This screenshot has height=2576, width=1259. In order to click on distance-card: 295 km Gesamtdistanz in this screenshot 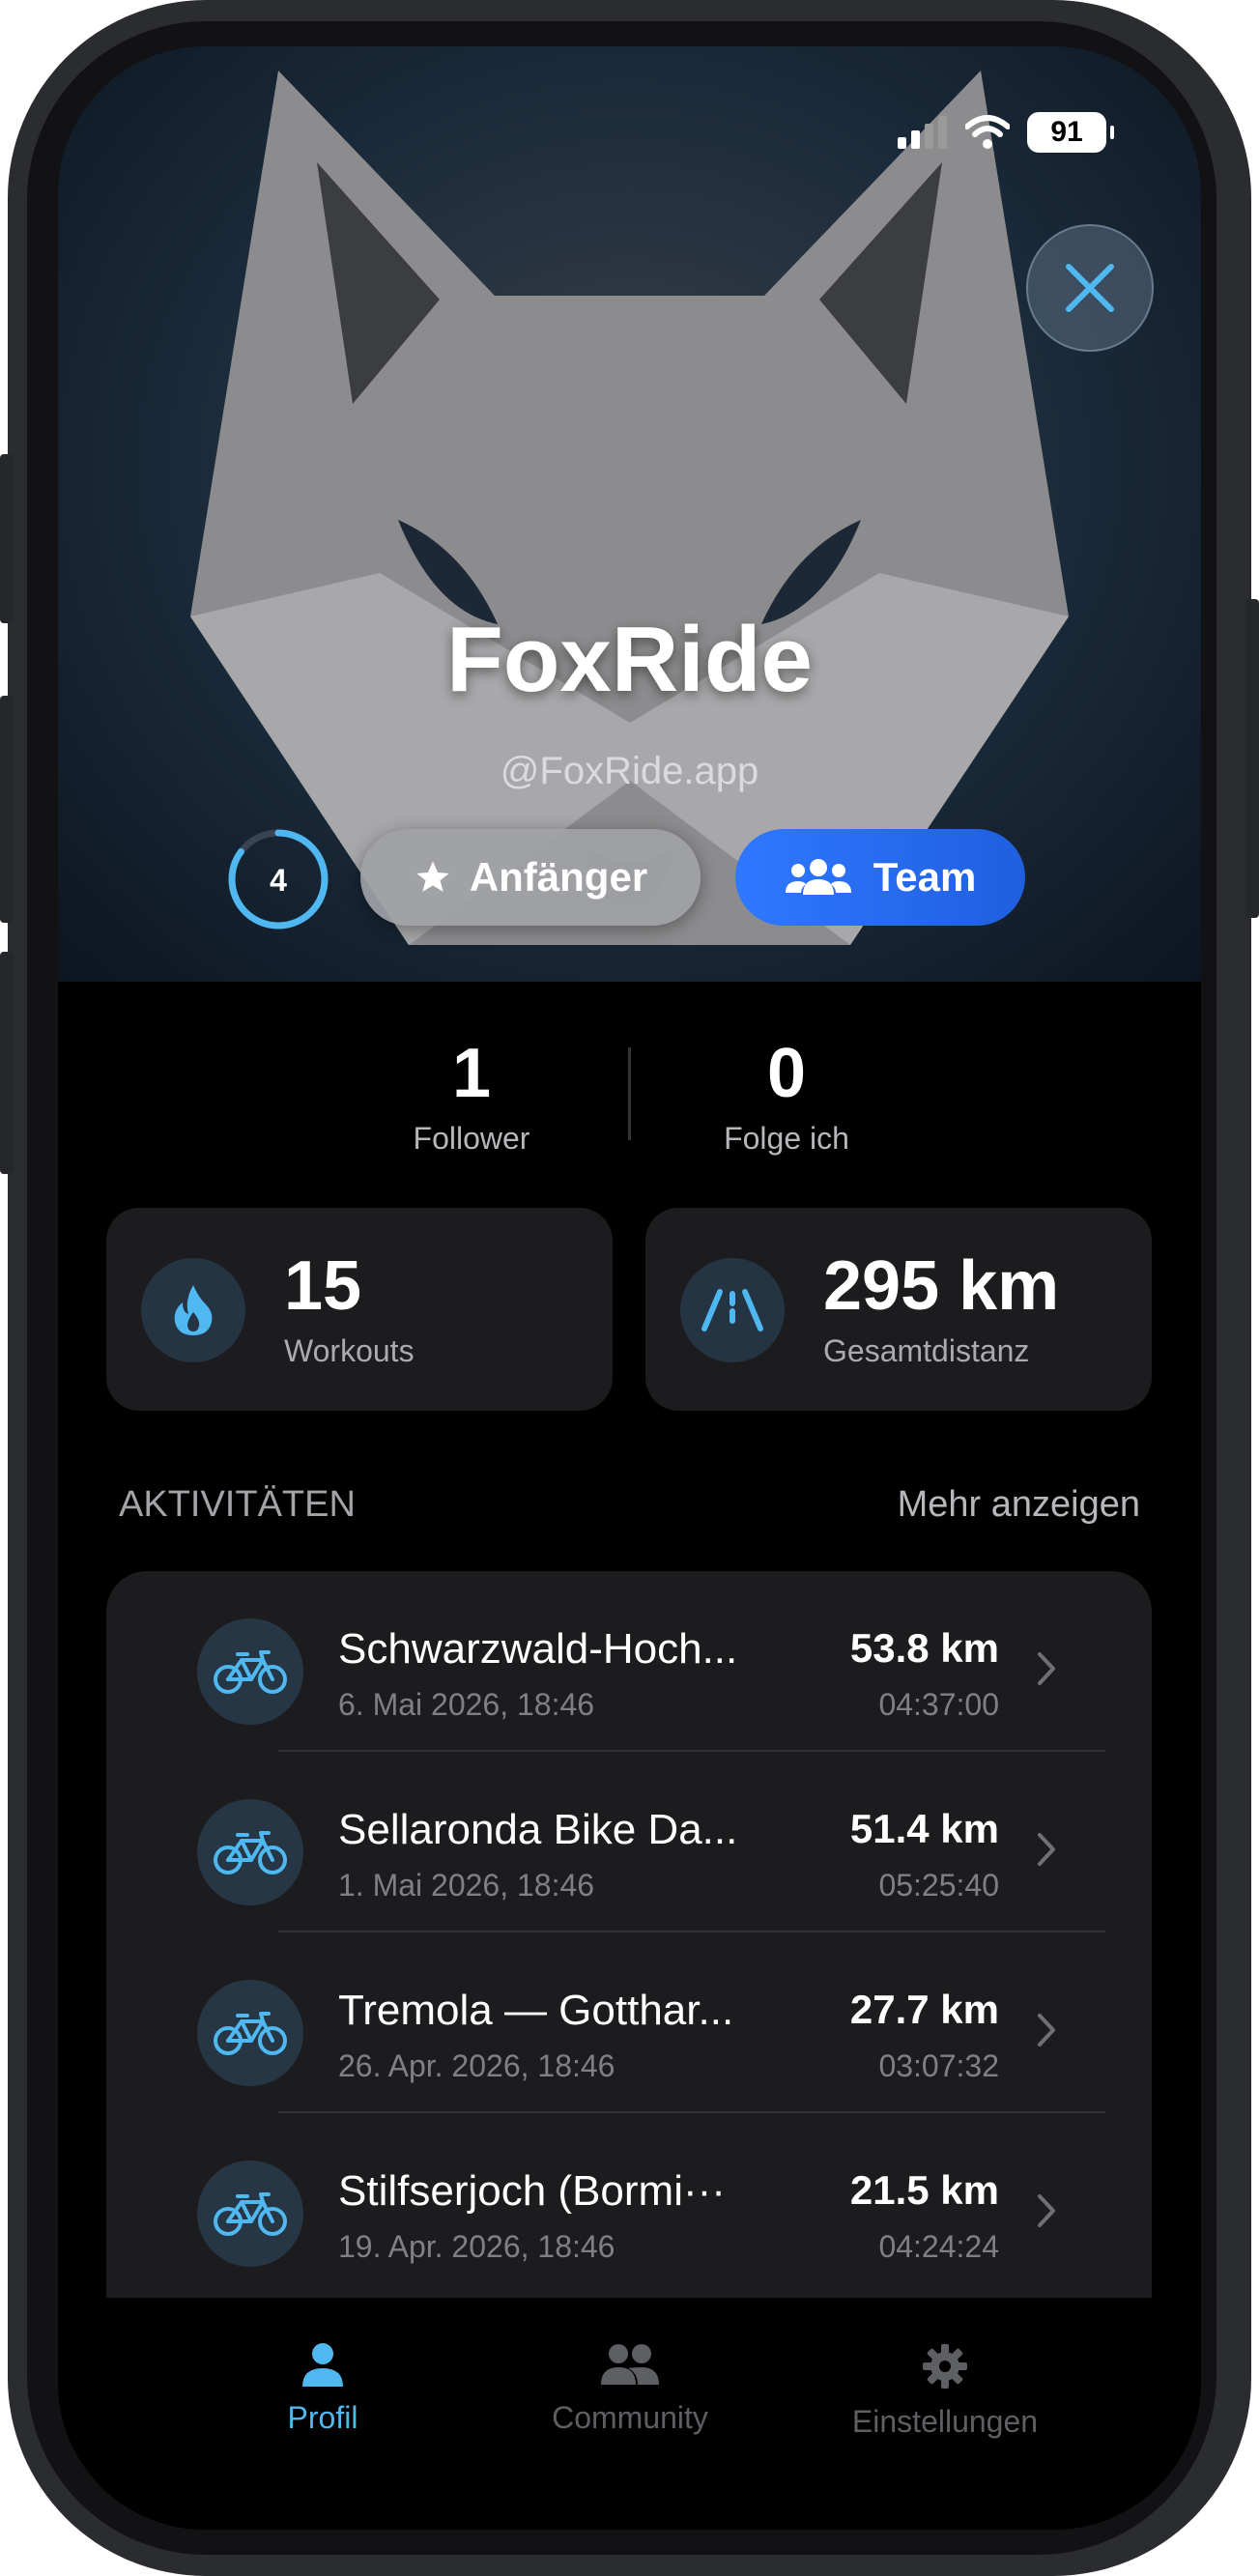, I will do `click(898, 1310)`.